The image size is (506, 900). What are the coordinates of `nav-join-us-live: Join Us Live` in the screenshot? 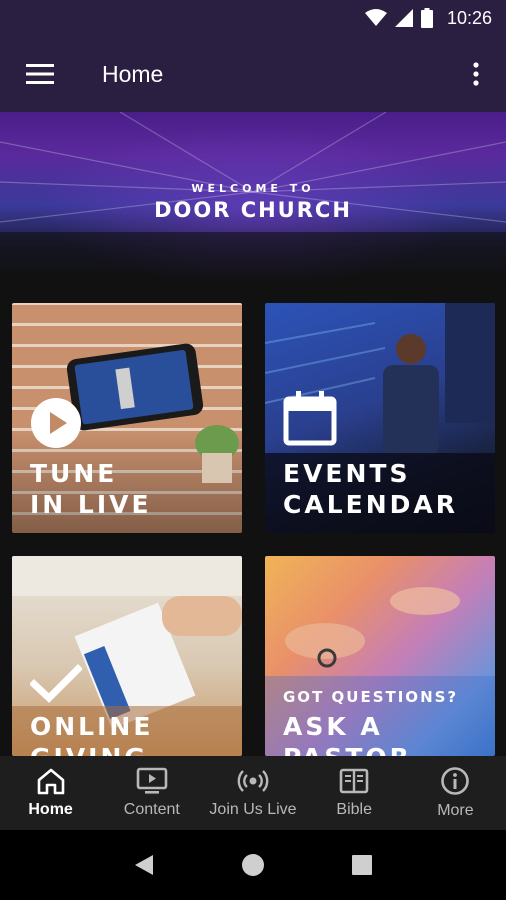 It's located at (252, 793).